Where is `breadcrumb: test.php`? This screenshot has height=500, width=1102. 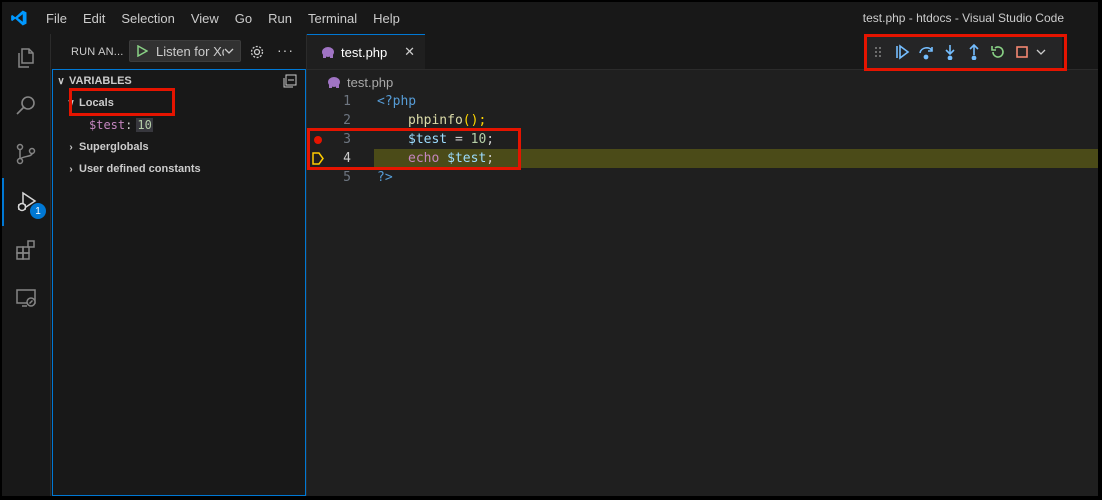 breadcrumb: test.php is located at coordinates (360, 82).